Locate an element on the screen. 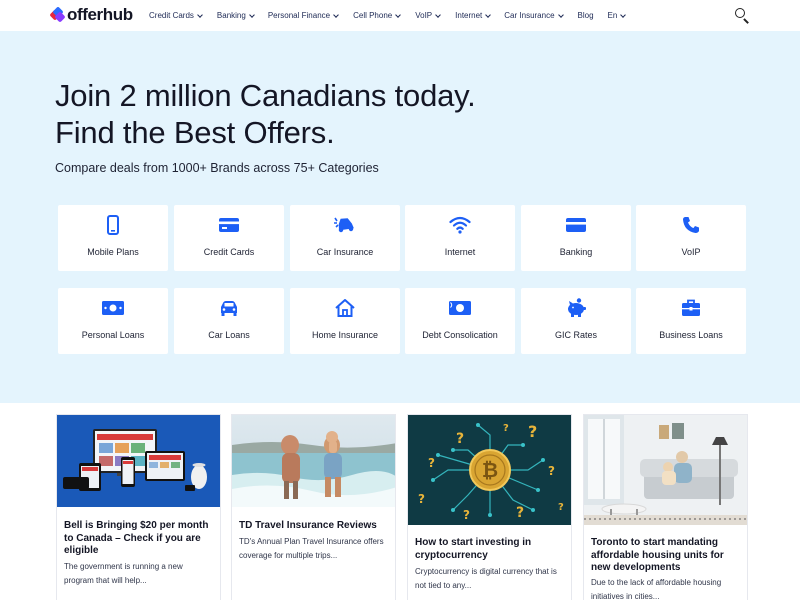 The width and height of the screenshot is (800, 600). nav-banking: Banking is located at coordinates (236, 15).